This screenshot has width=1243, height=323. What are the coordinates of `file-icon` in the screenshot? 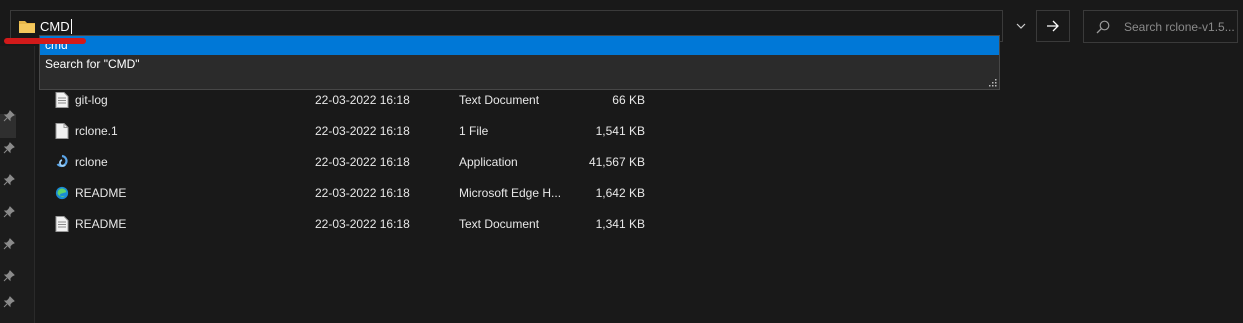 It's located at (62, 131).